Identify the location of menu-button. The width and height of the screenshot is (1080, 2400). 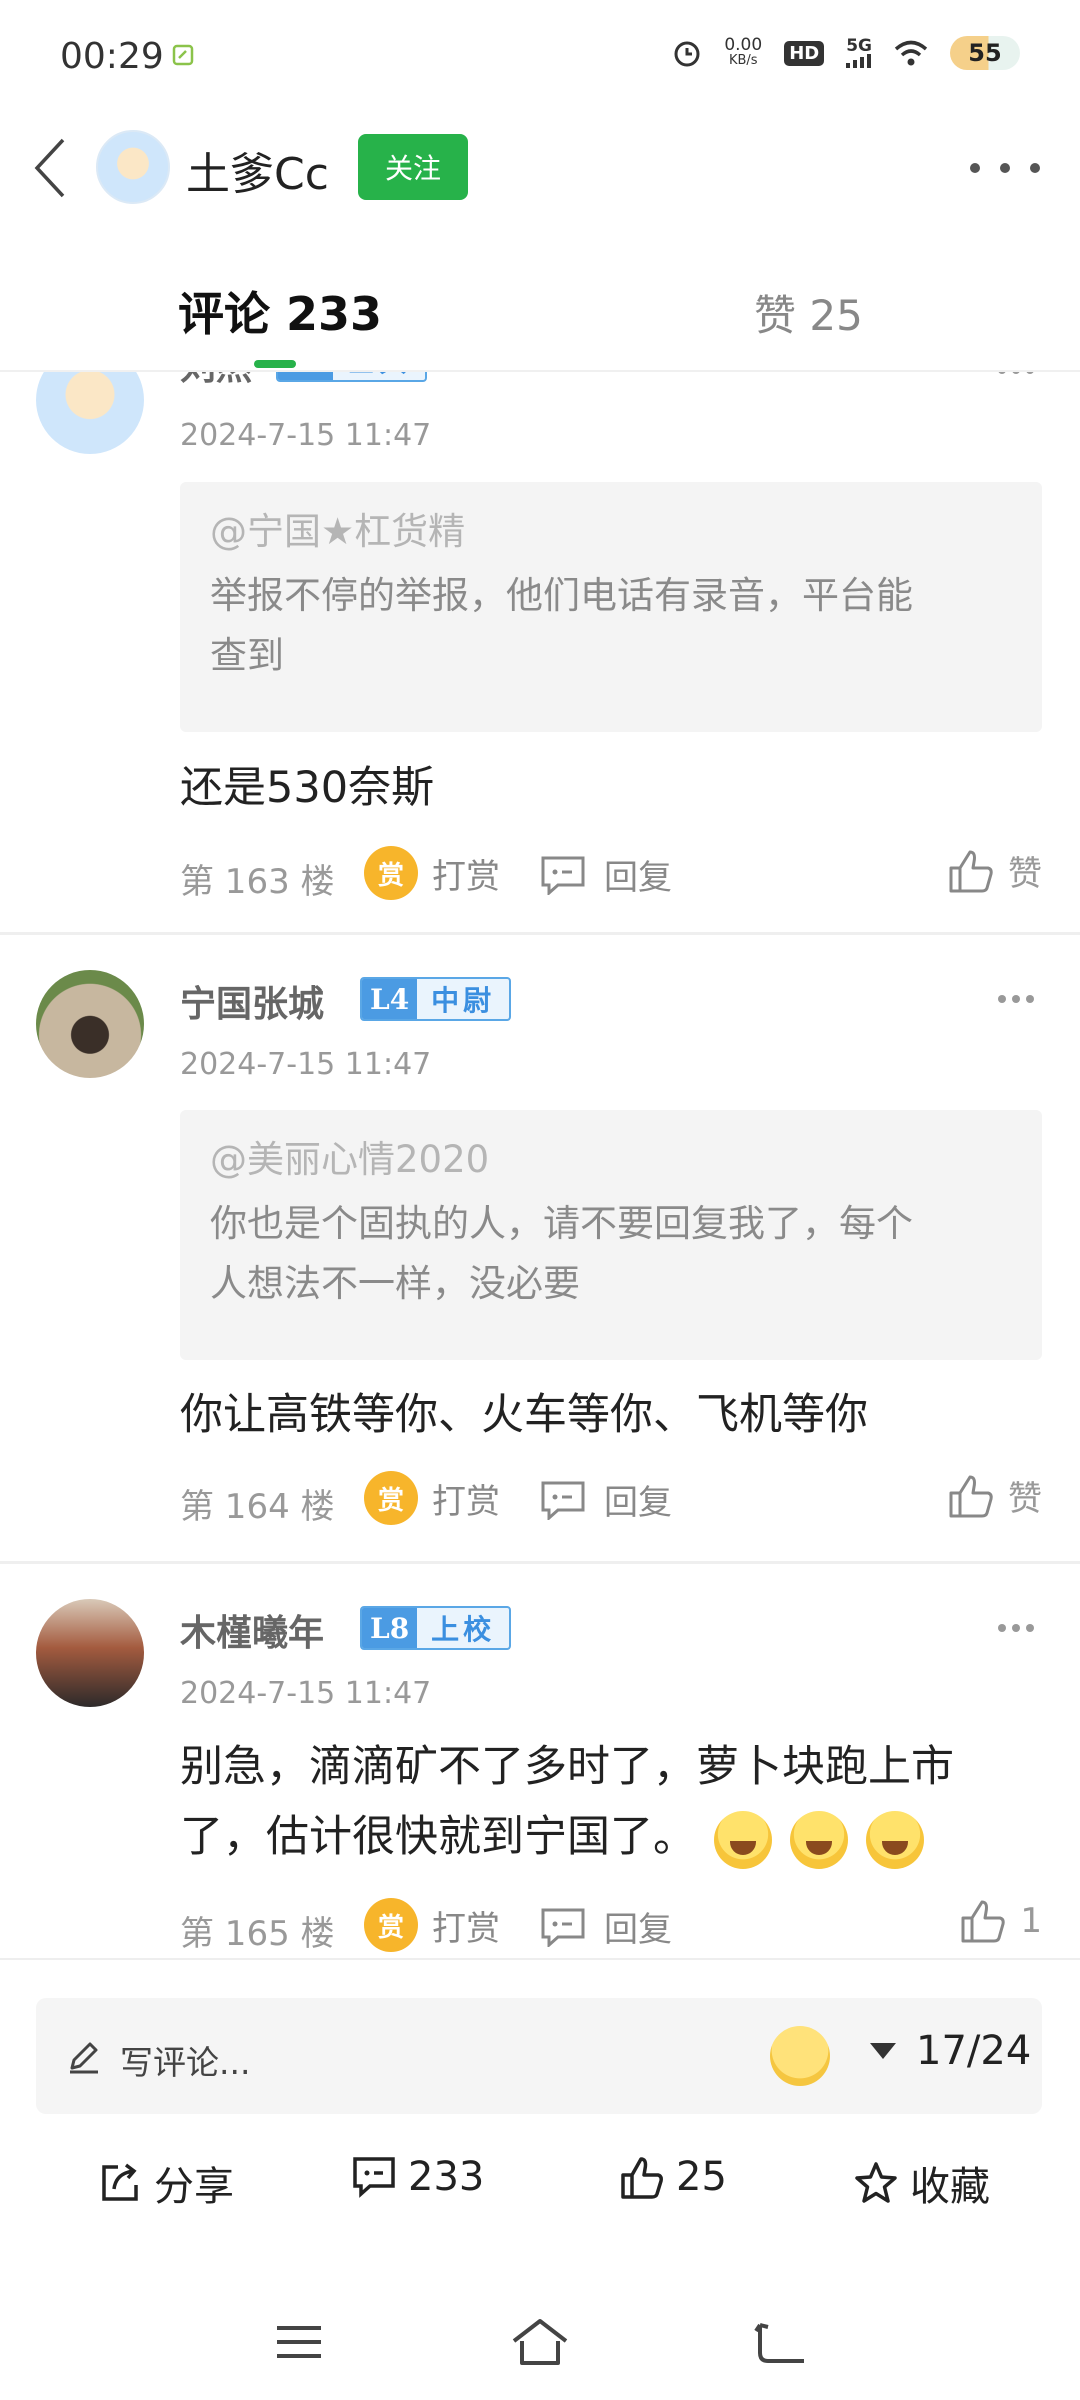
(299, 2342).